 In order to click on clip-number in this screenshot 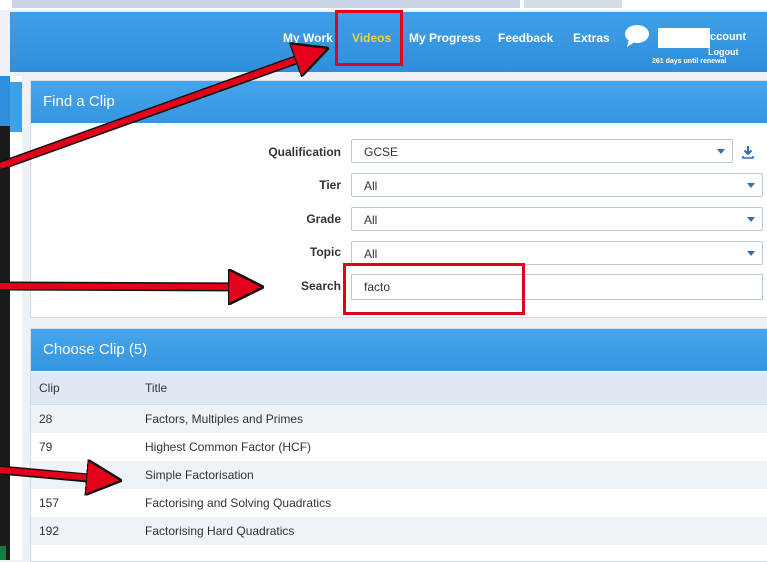, I will do `click(87, 475)`.